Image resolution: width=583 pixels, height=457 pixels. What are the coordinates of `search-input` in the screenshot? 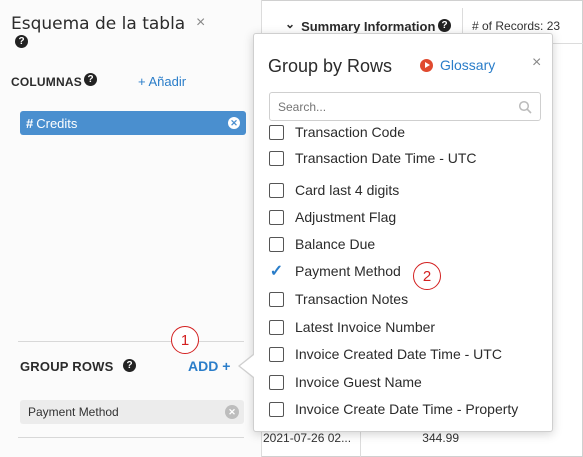 It's located at (405, 106).